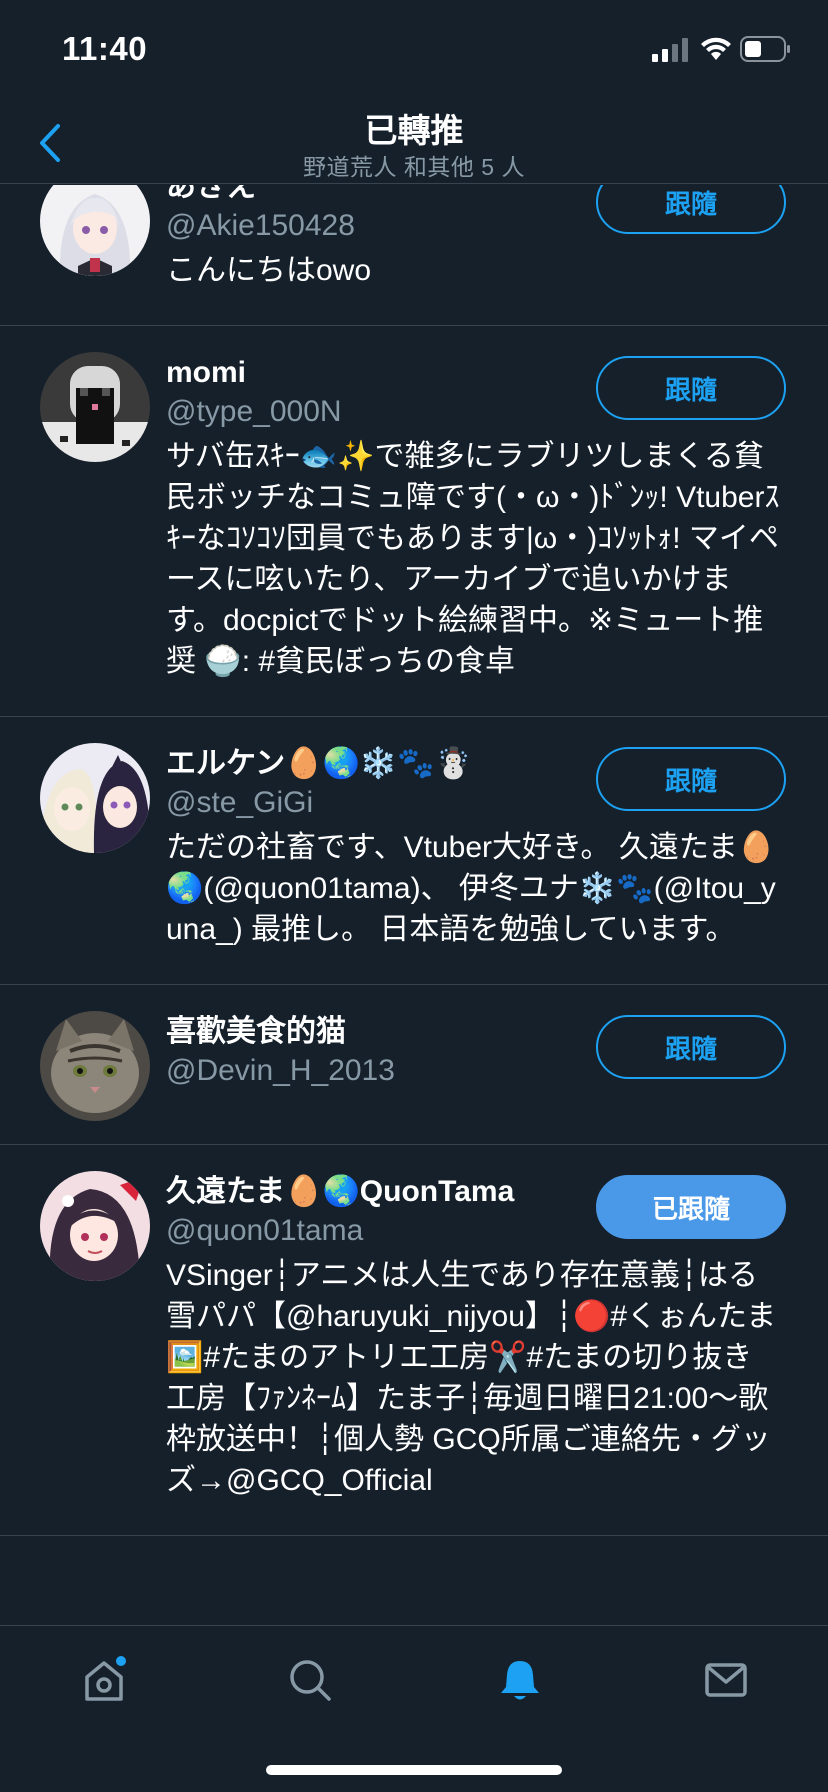  Describe the element at coordinates (414, 50) in the screenshot. I see `status-bar: 11:40` at that location.